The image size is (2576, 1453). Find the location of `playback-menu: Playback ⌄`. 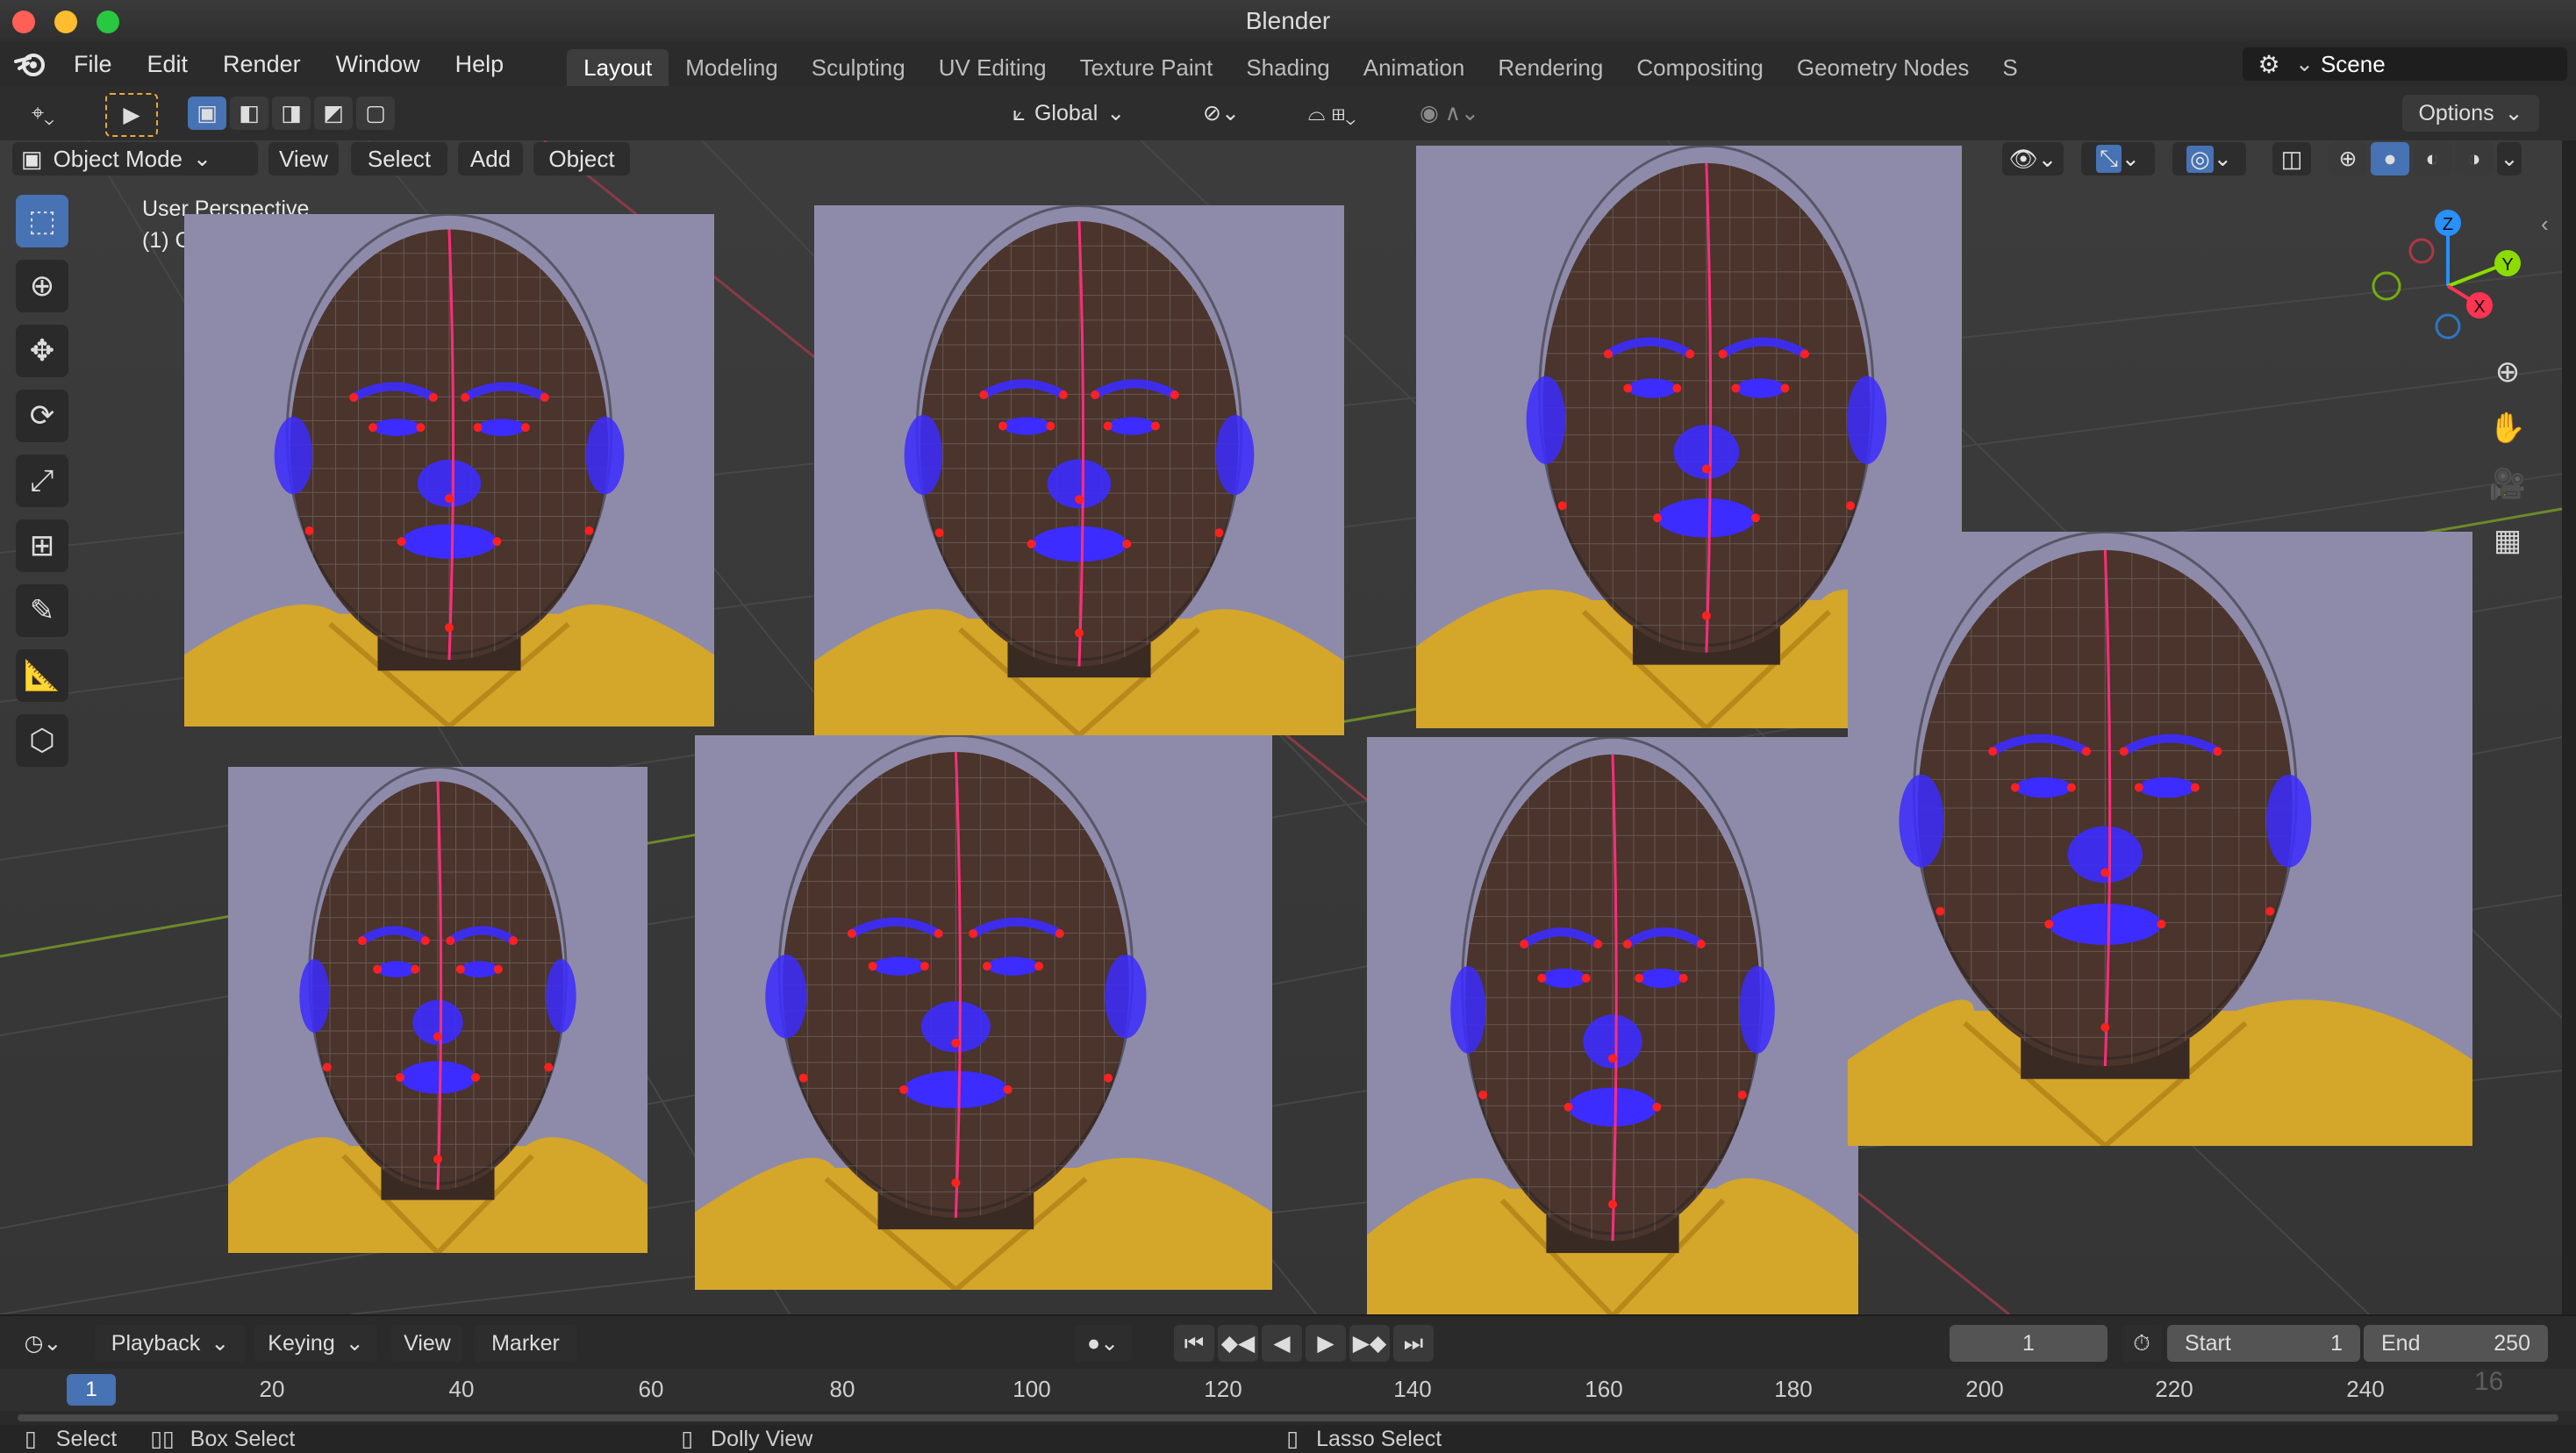

playback-menu: Playback ⌄ is located at coordinates (170, 1343).